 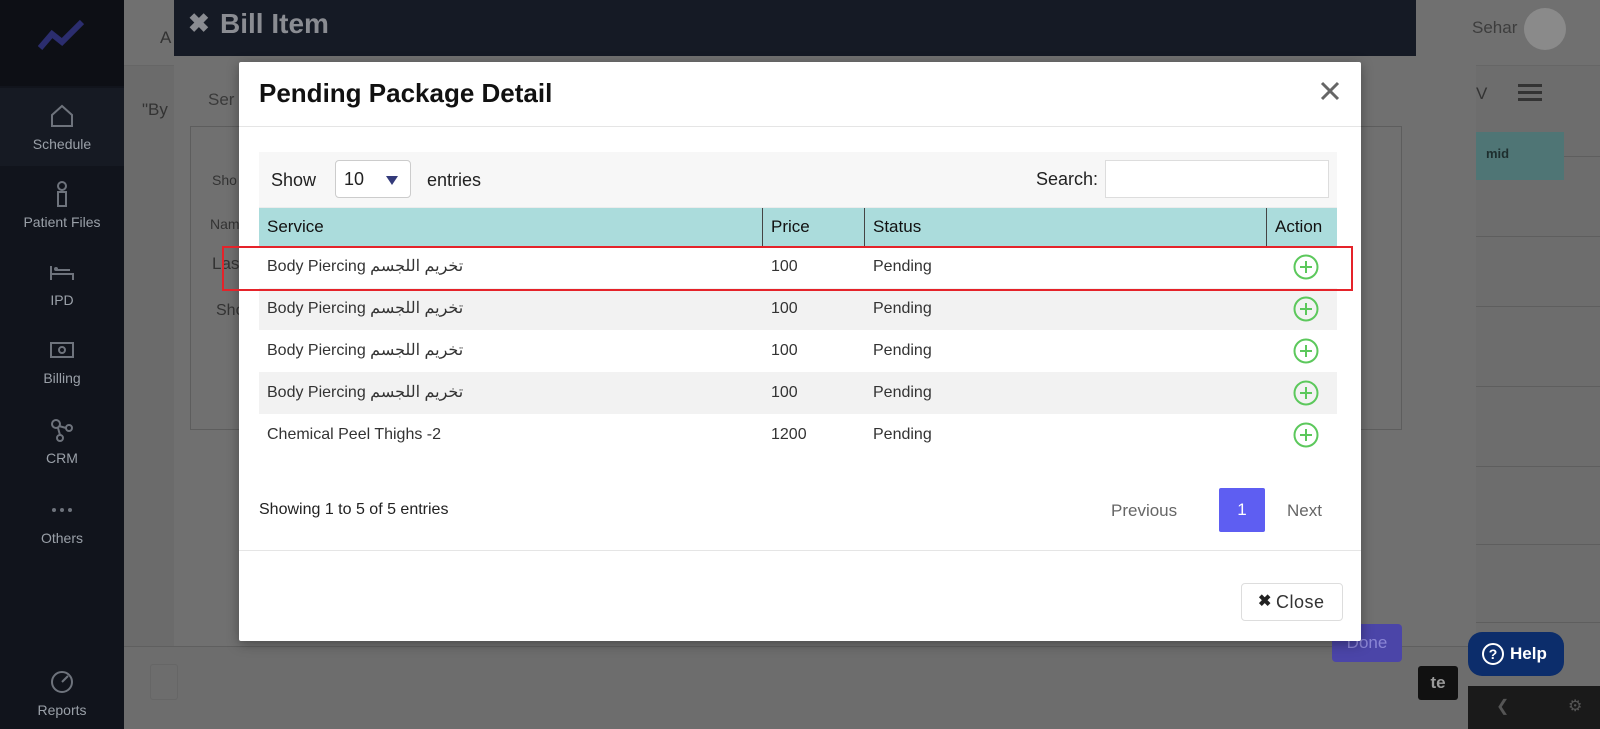 I want to click on sho-text: Sho, so click(x=224, y=180).